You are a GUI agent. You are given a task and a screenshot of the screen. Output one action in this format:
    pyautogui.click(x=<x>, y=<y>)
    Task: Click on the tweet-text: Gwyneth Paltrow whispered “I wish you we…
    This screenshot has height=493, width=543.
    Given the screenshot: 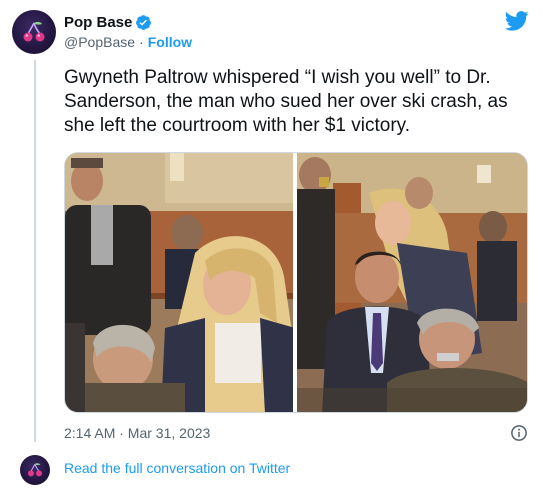 What is the action you would take?
    pyautogui.click(x=286, y=101)
    